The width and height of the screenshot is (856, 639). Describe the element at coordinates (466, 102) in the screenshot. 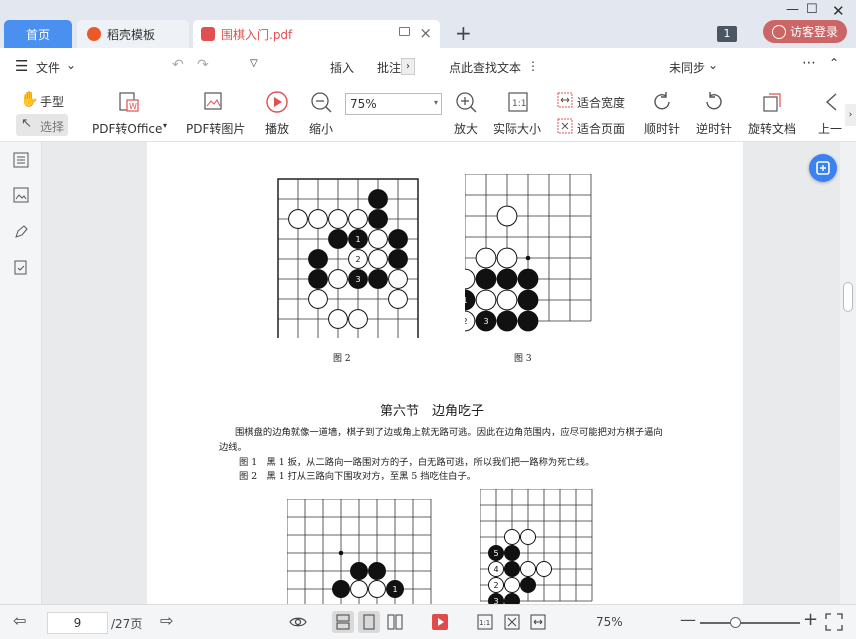

I see `zoom-in-icon` at that location.